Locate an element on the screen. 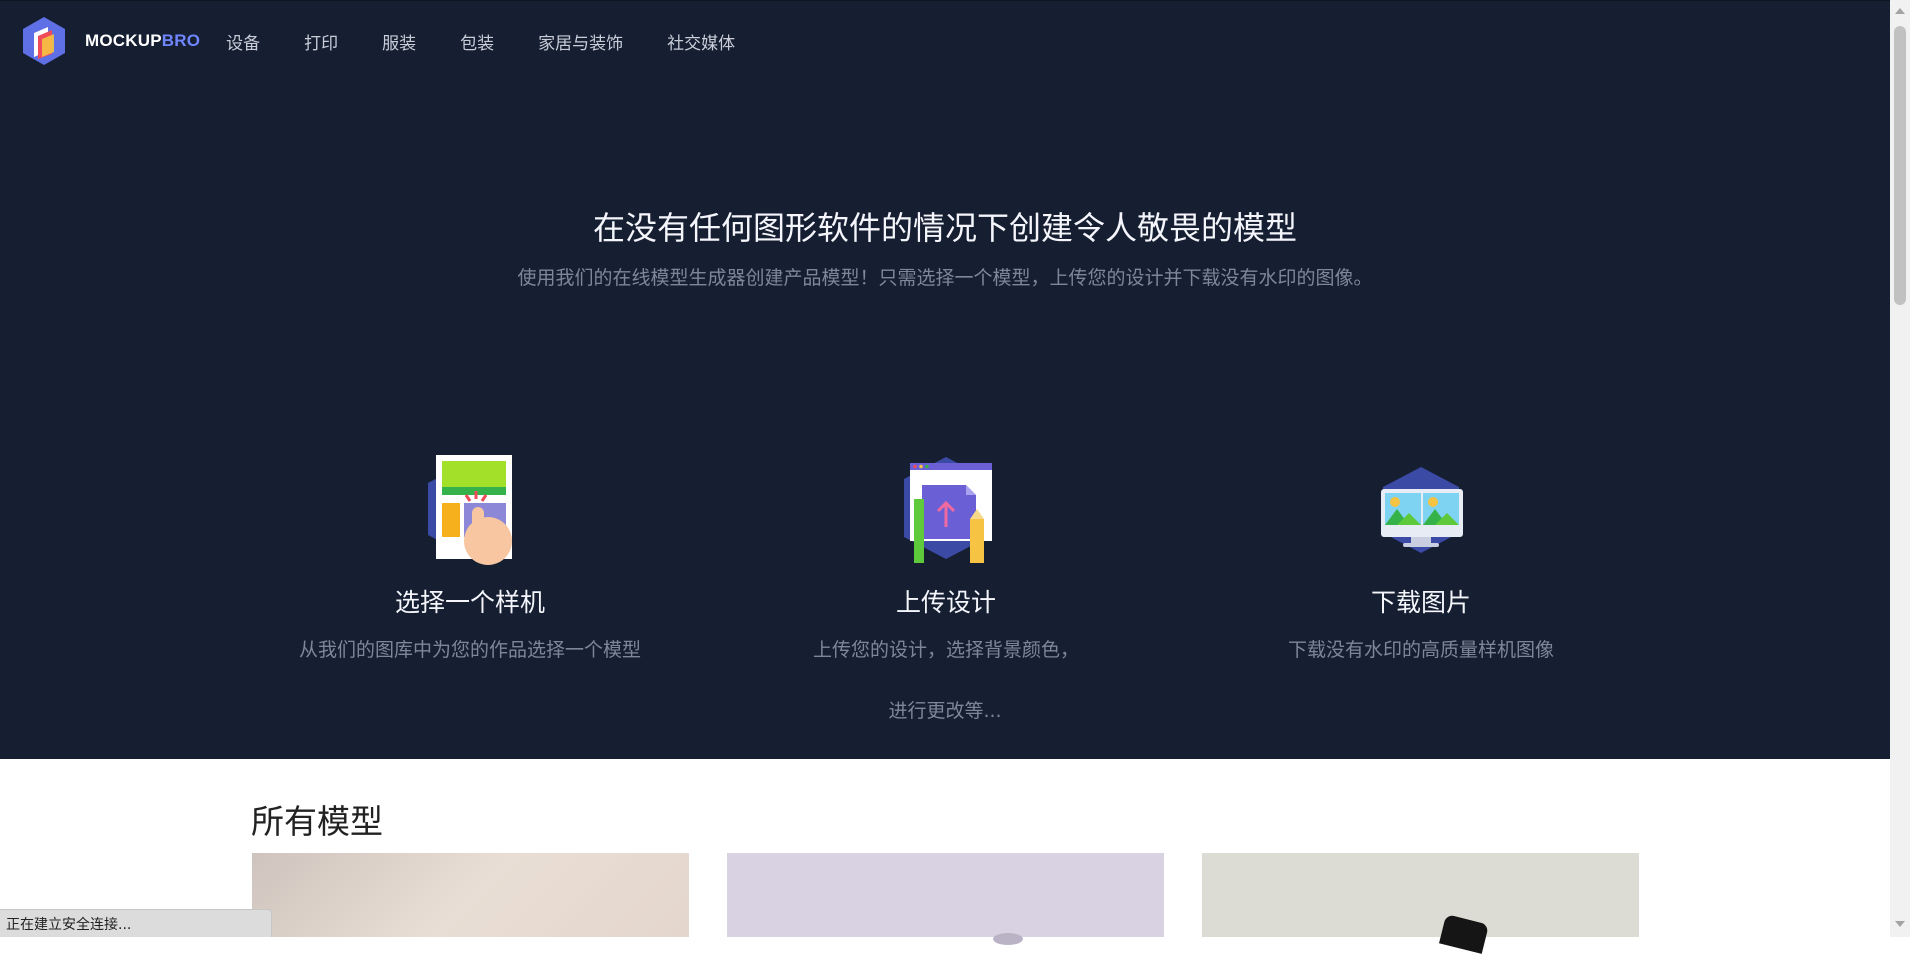 This screenshot has height=954, width=1910. scroll-down-arrow-icon is located at coordinates (1900, 924).